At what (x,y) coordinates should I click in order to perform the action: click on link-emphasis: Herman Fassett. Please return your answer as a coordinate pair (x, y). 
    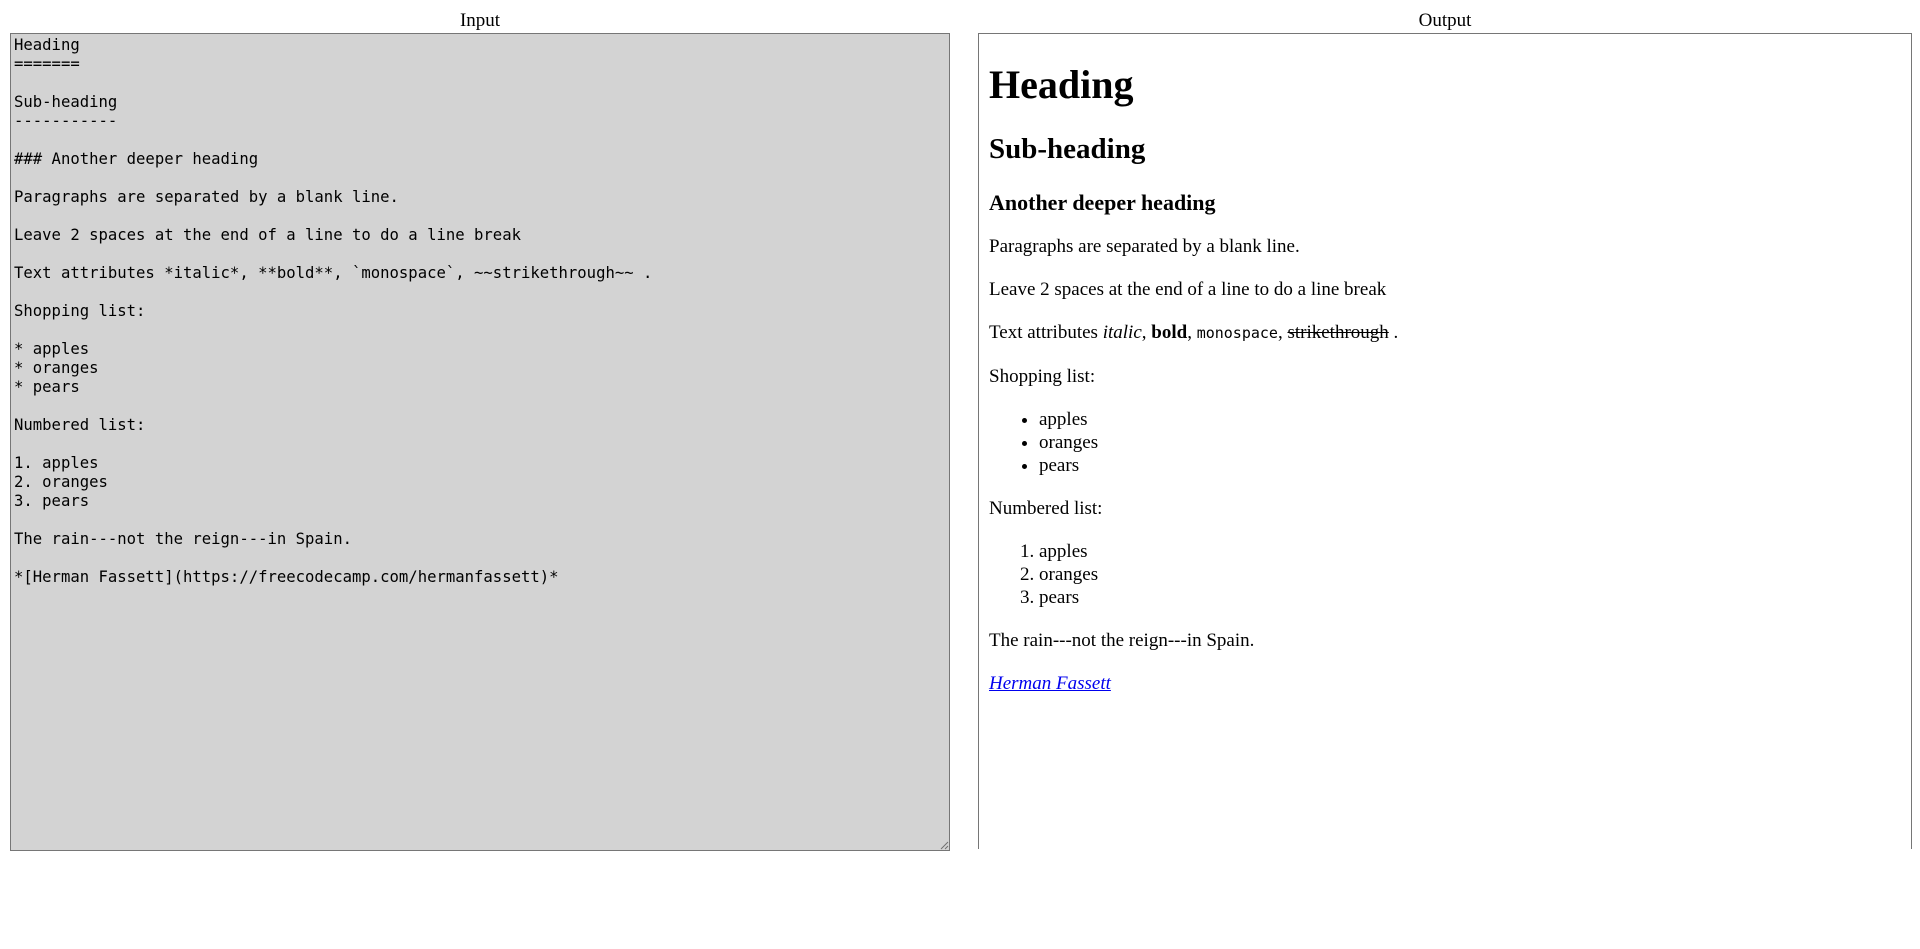
    Looking at the image, I should click on (1050, 683).